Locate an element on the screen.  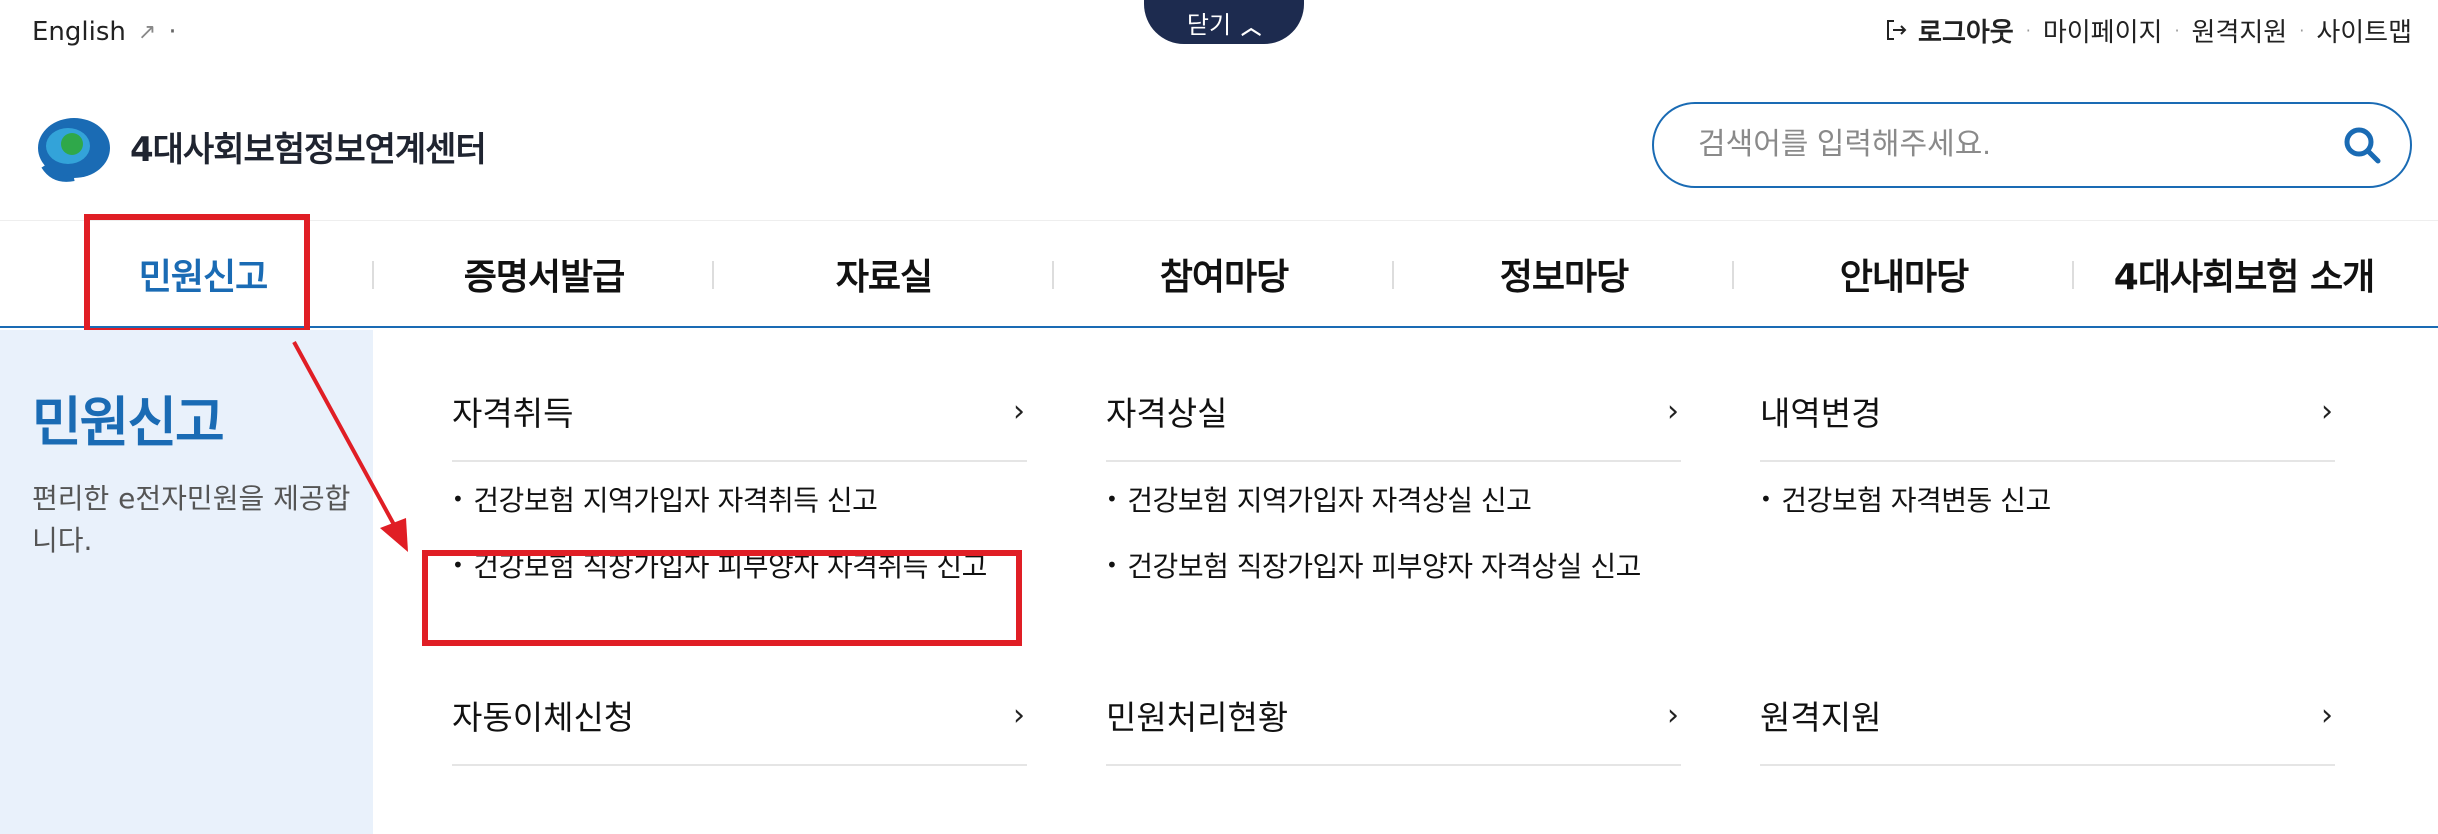
submenu-item: 건강보험 직장가입자 피부양자 자격상실 신고 is located at coordinates (1393, 565).